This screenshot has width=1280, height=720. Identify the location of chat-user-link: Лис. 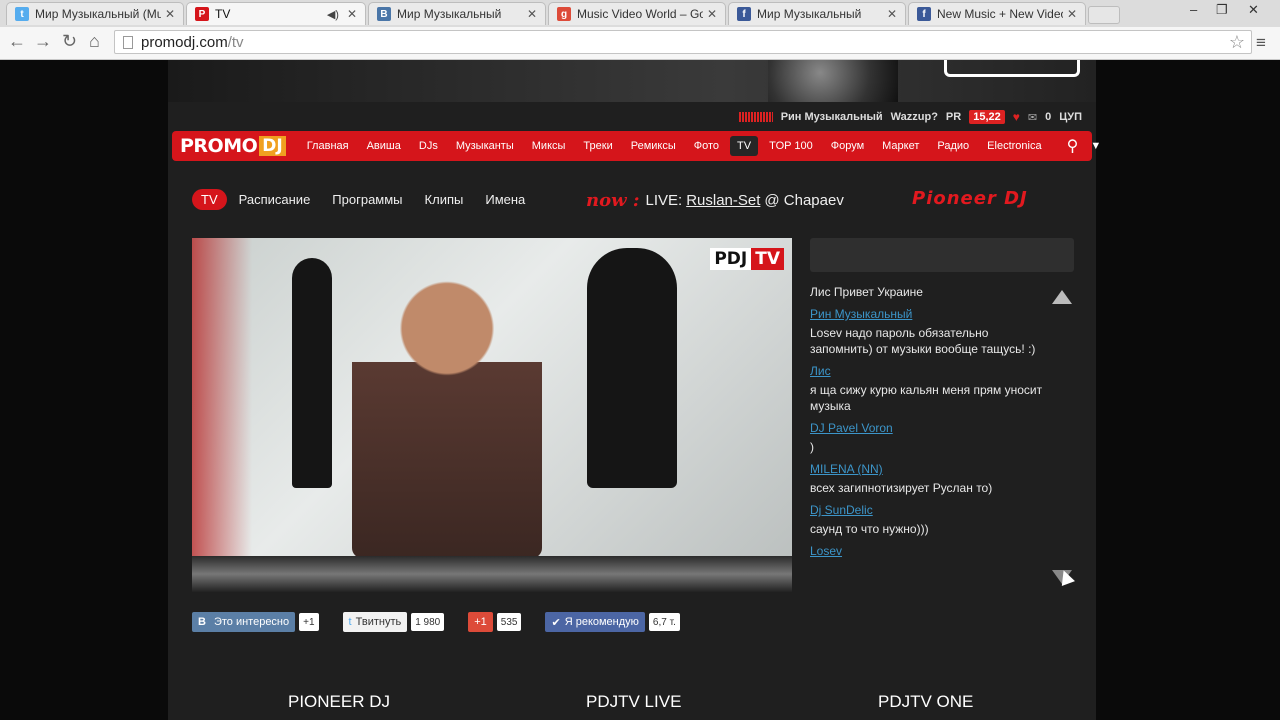
(930, 371).